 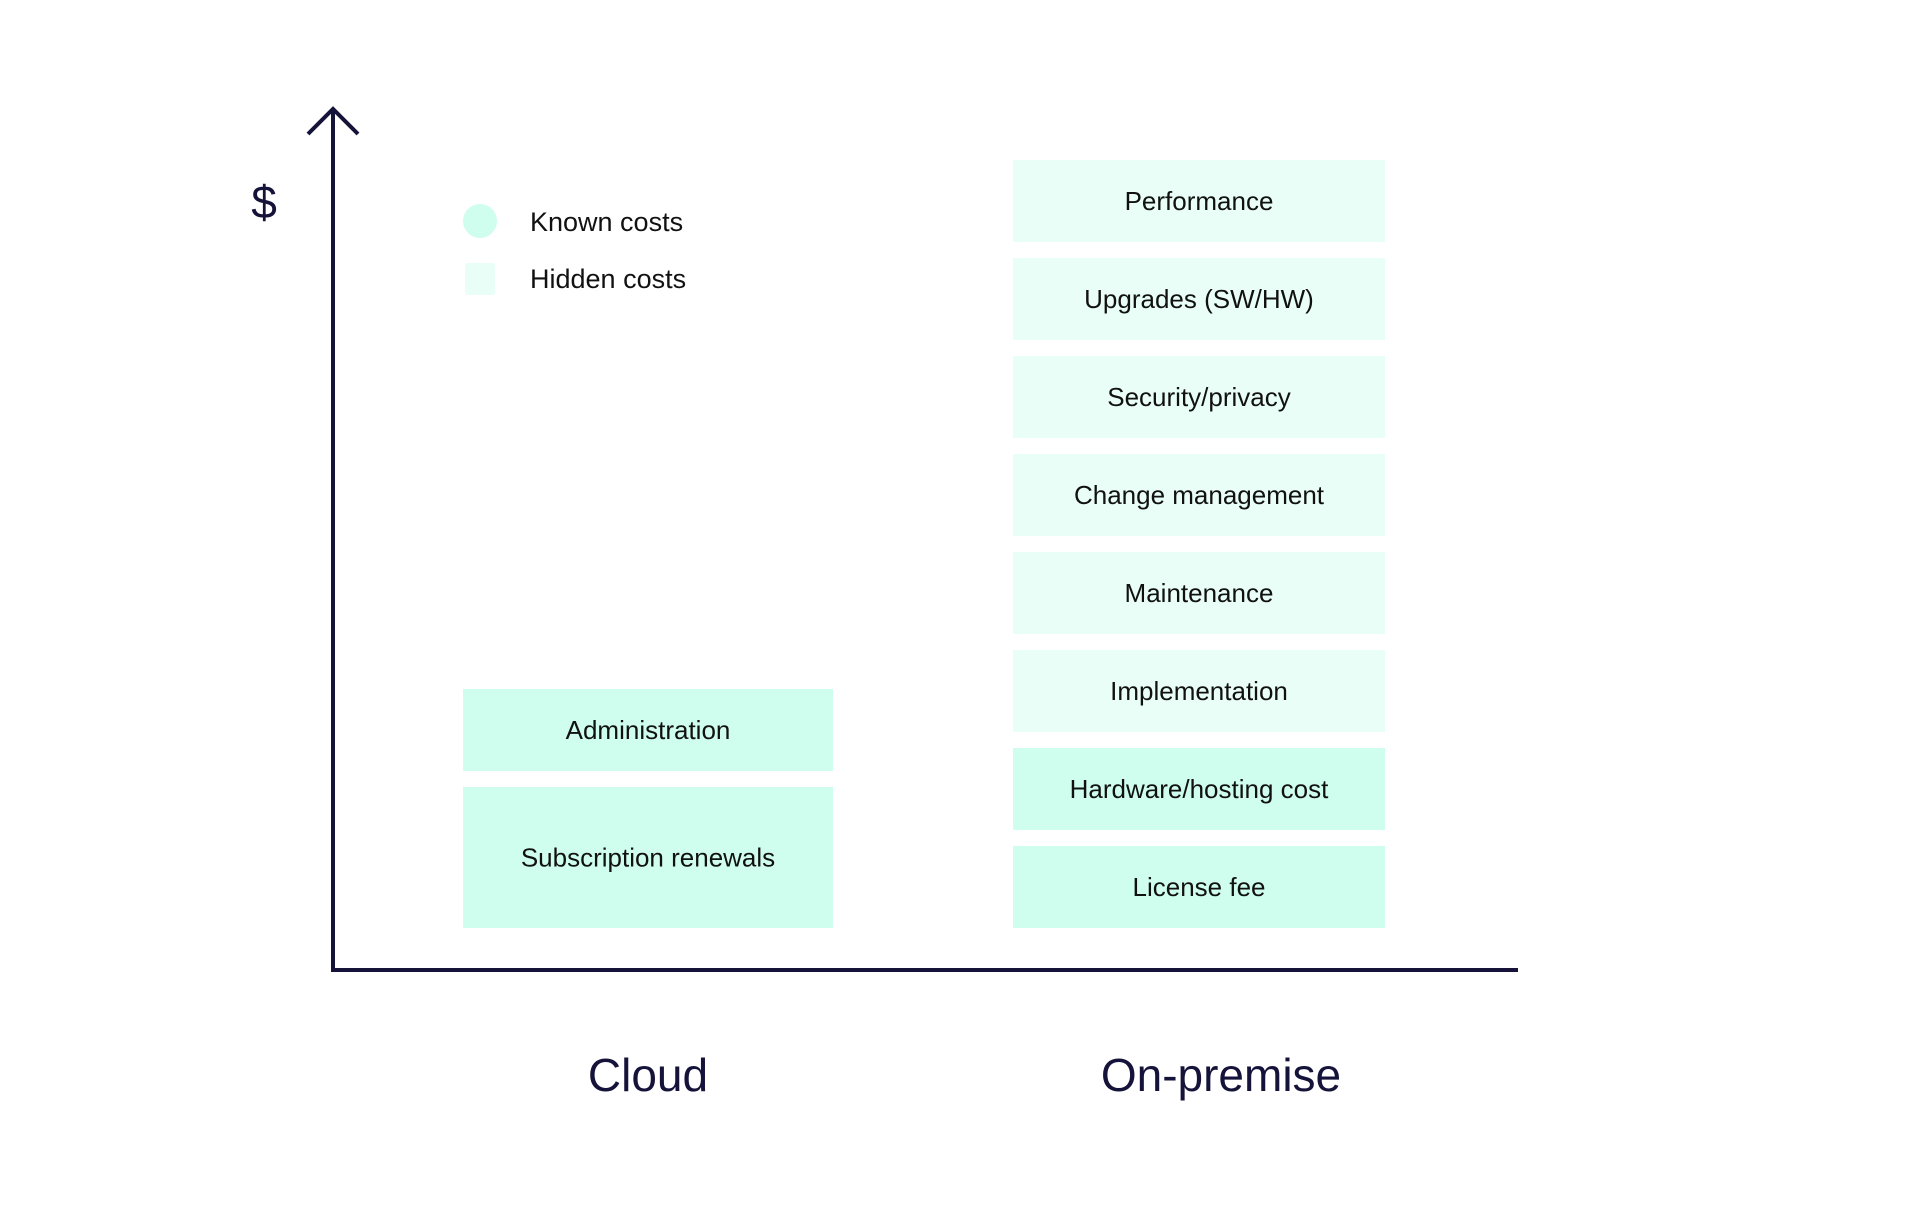 I want to click on stack-cloud: Subscription renewals Administration, so click(x=648, y=808).